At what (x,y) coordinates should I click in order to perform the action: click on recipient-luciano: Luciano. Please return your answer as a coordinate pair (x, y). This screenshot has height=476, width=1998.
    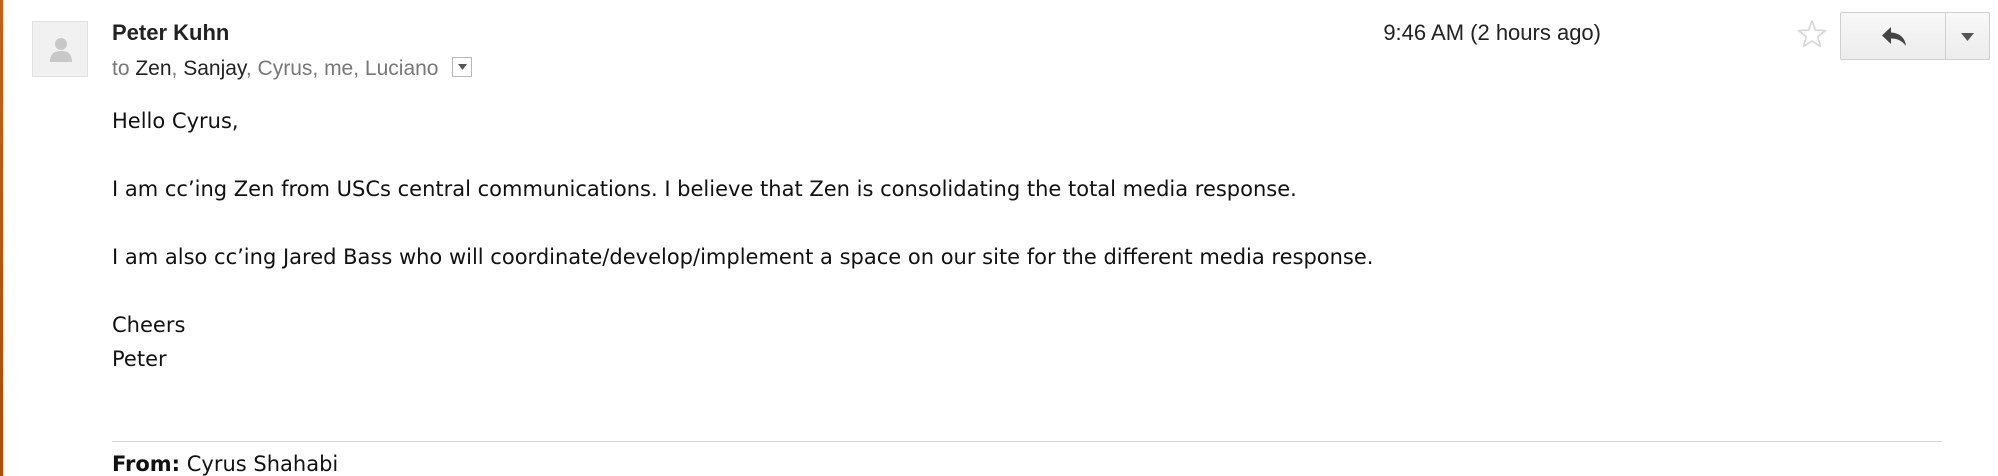
    Looking at the image, I should click on (402, 68).